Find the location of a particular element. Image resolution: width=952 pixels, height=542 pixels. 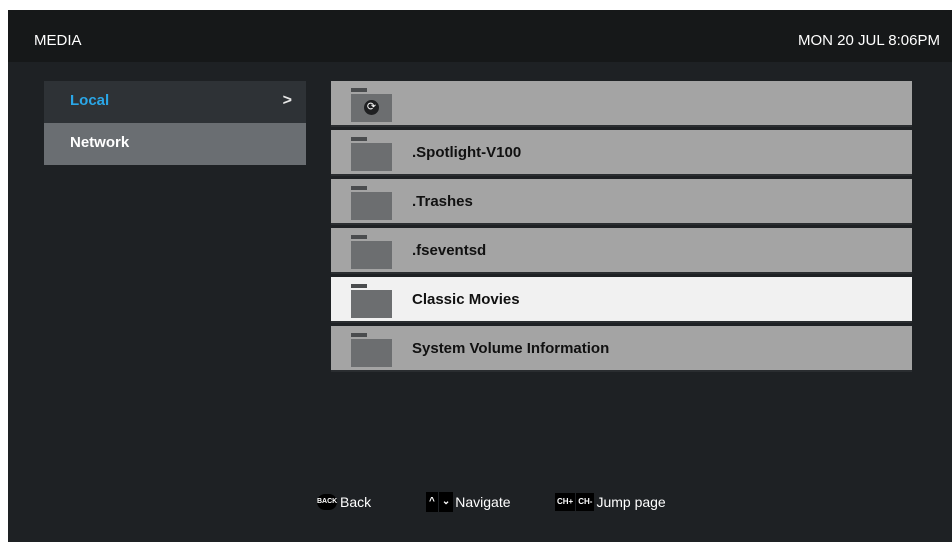

list-item: .Spotlight-V100 is located at coordinates (621, 153).